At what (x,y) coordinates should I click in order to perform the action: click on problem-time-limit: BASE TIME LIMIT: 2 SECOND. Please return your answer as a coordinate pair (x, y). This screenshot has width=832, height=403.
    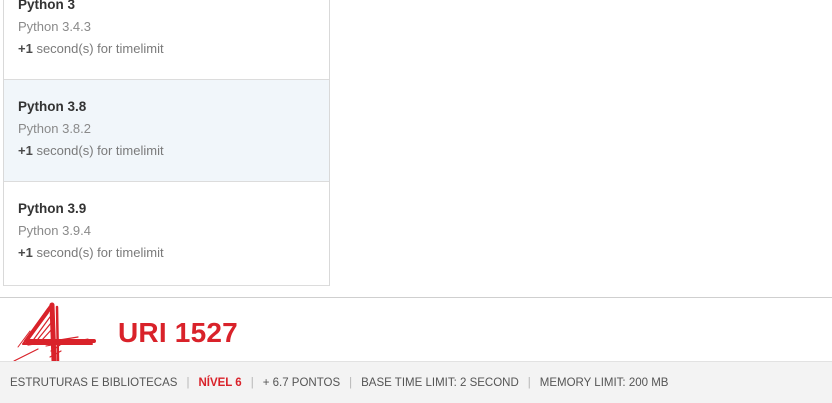
    Looking at the image, I should click on (440, 382).